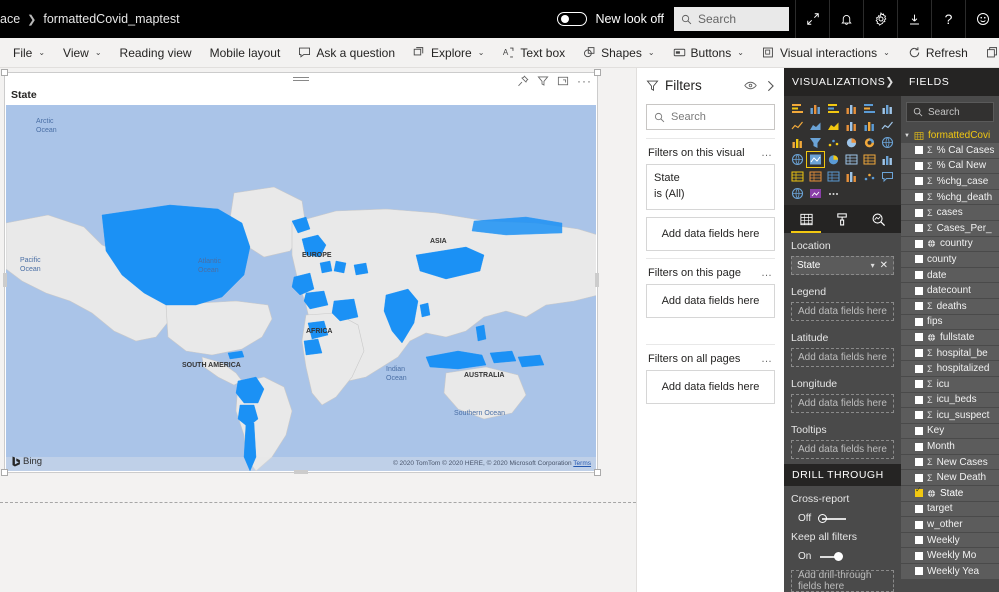 The height and width of the screenshot is (592, 999). Describe the element at coordinates (950, 182) in the screenshot. I see `field-item-chg-case: Σ %chg_case` at that location.